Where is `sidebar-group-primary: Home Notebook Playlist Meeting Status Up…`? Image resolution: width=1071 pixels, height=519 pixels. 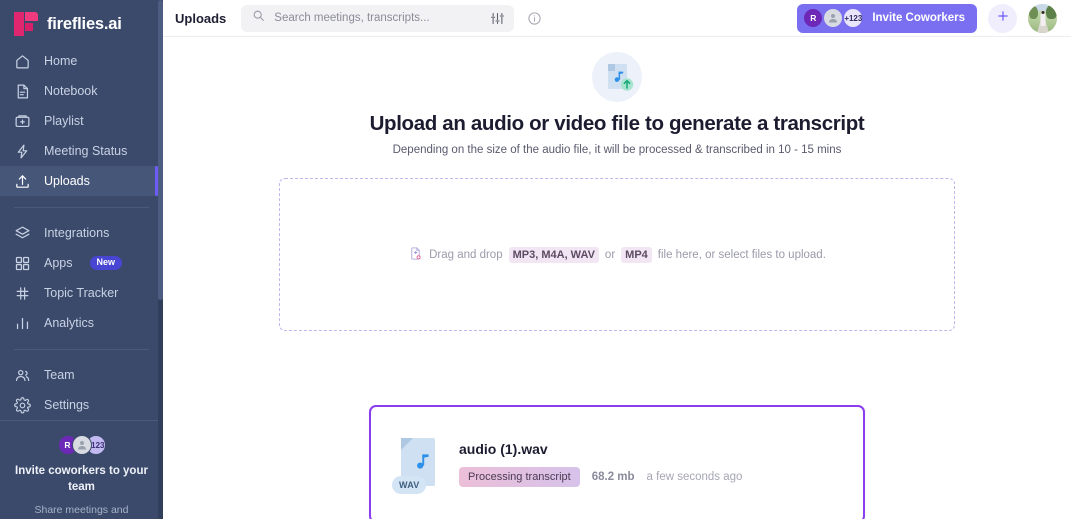
sidebar-group-primary: Home Notebook Playlist Meeting Status Up… is located at coordinates (81, 121).